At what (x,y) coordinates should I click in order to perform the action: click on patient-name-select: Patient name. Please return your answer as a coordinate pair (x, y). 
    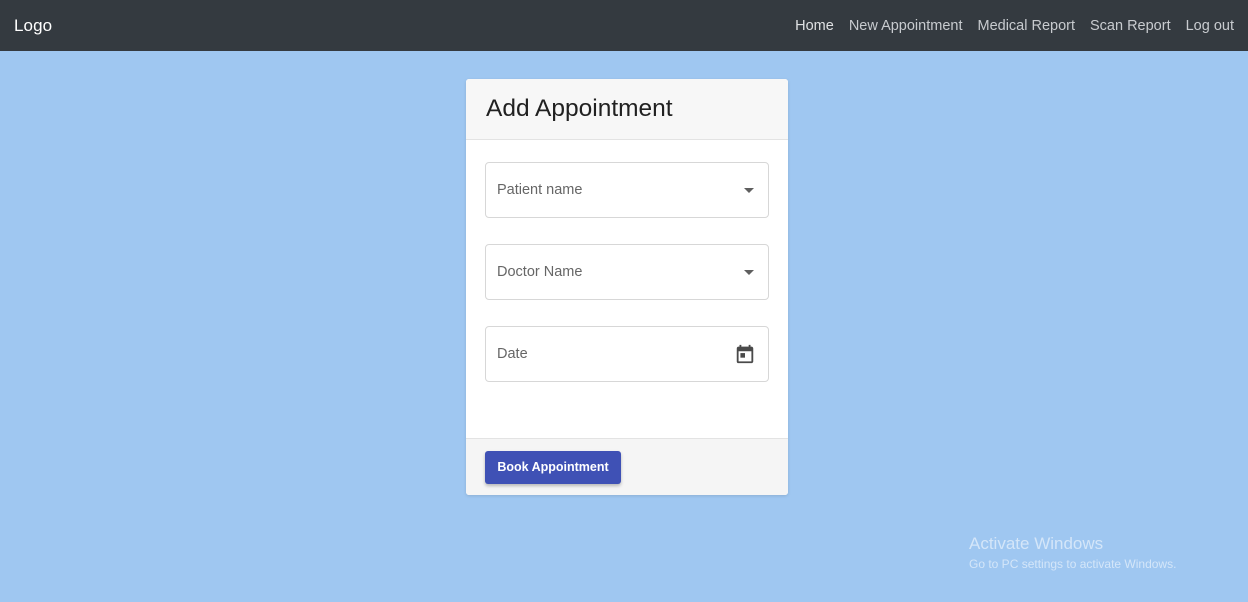
    Looking at the image, I should click on (627, 190).